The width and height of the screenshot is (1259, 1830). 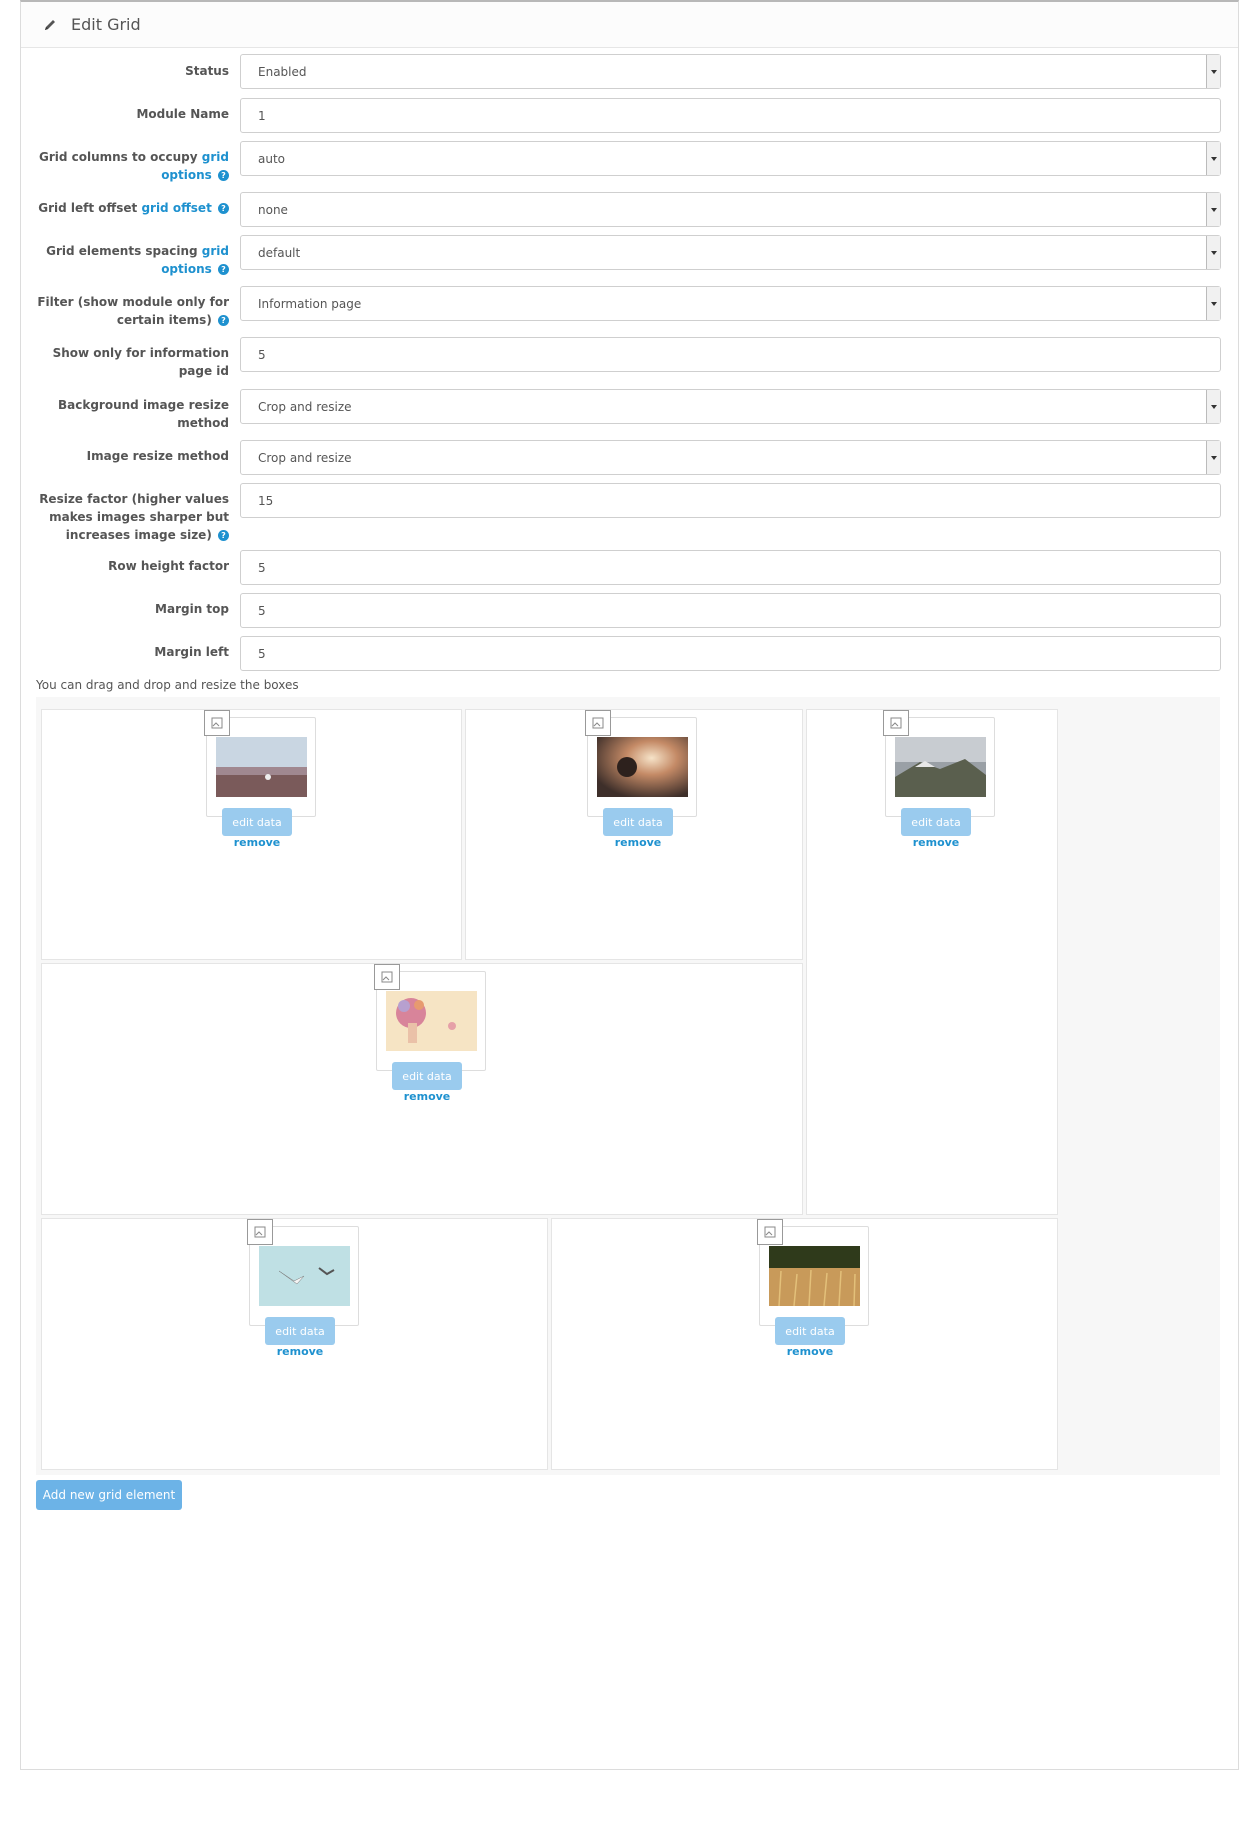 I want to click on row-height-value: 5, so click(x=262, y=567).